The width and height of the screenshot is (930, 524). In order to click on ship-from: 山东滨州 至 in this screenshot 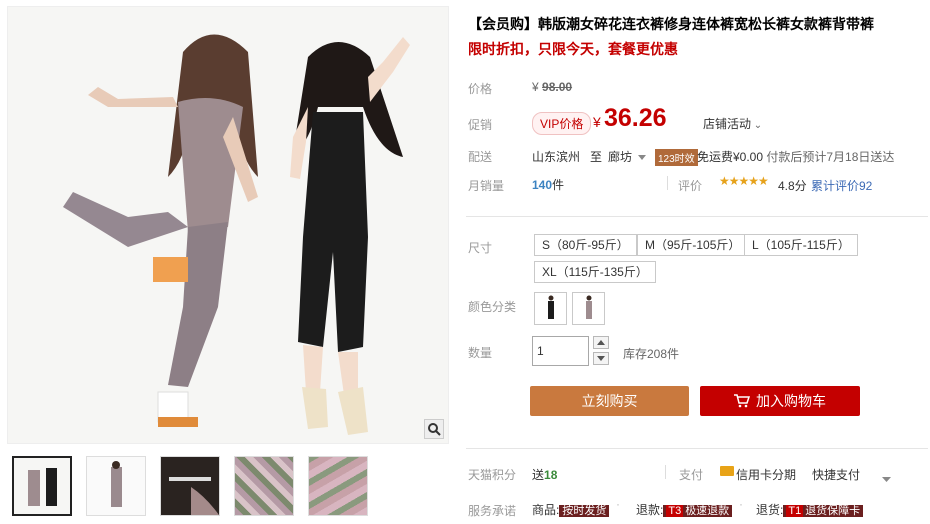, I will do `click(567, 156)`.